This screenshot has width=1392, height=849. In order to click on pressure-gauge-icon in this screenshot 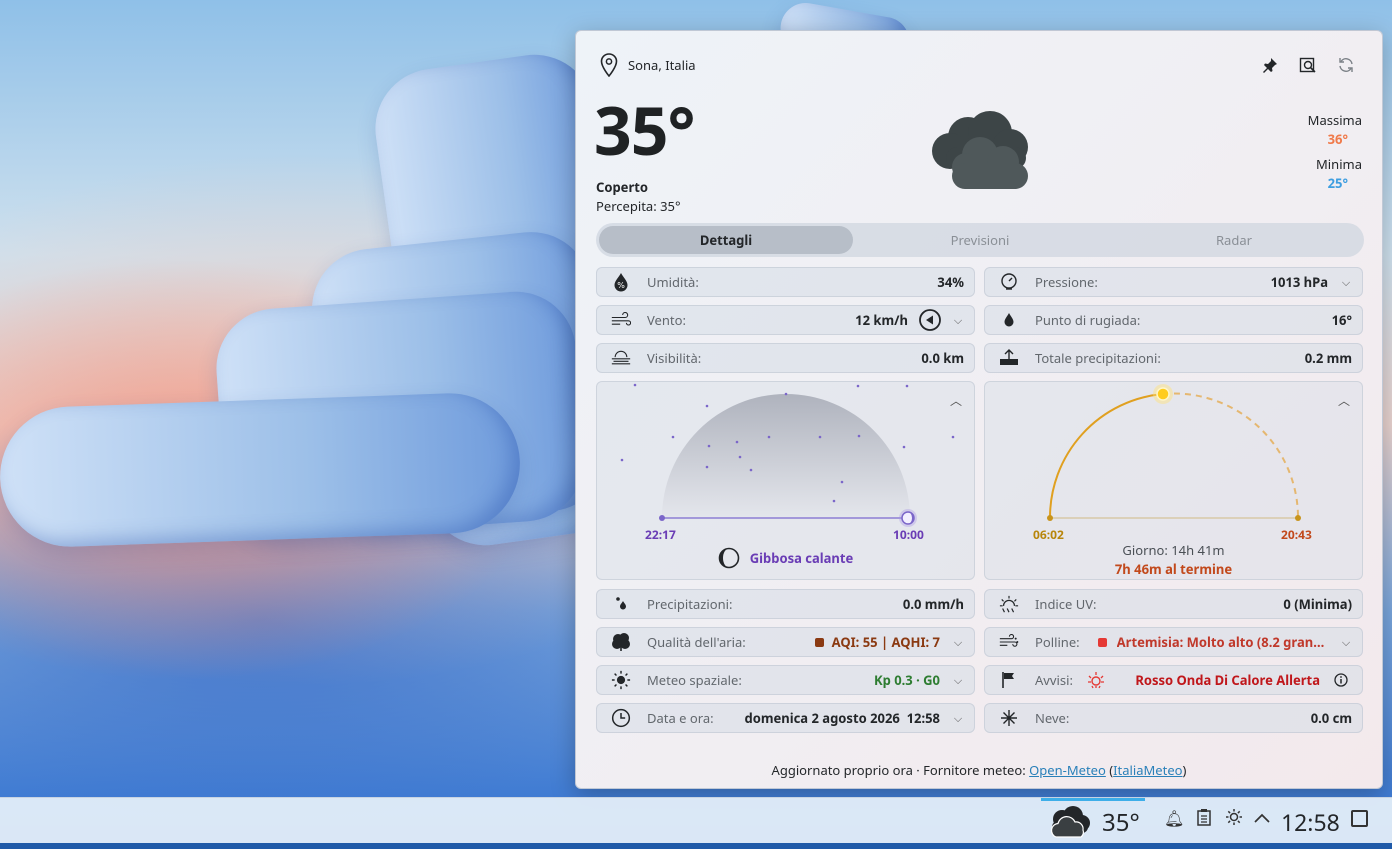, I will do `click(1009, 281)`.